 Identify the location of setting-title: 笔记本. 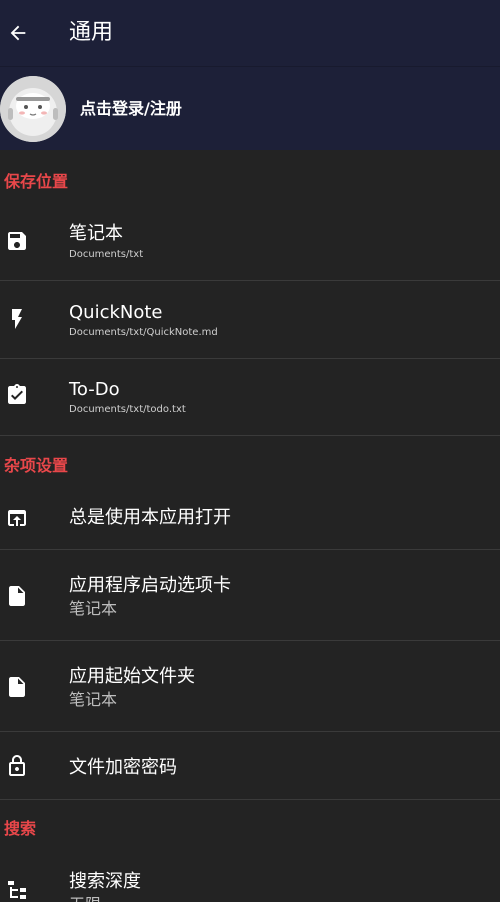
(96, 233).